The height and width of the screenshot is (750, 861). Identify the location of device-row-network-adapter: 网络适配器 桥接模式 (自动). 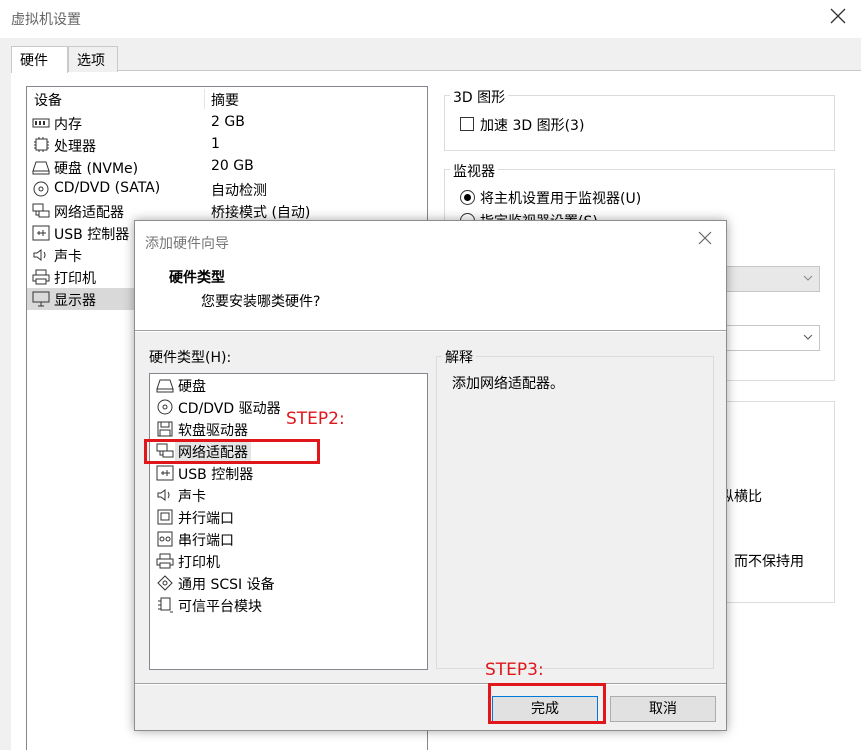
(227, 211).